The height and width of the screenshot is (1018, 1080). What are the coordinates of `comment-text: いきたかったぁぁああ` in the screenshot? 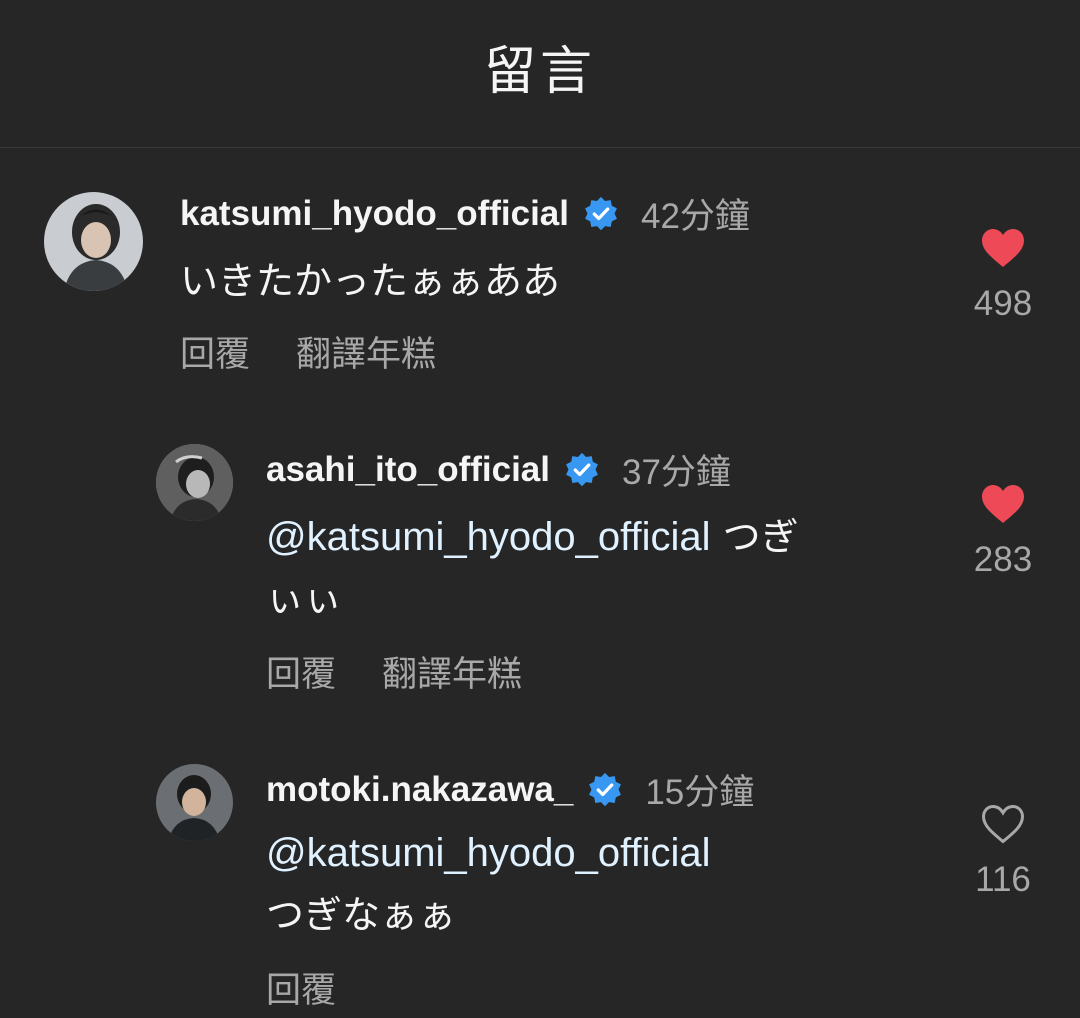 It's located at (460, 281).